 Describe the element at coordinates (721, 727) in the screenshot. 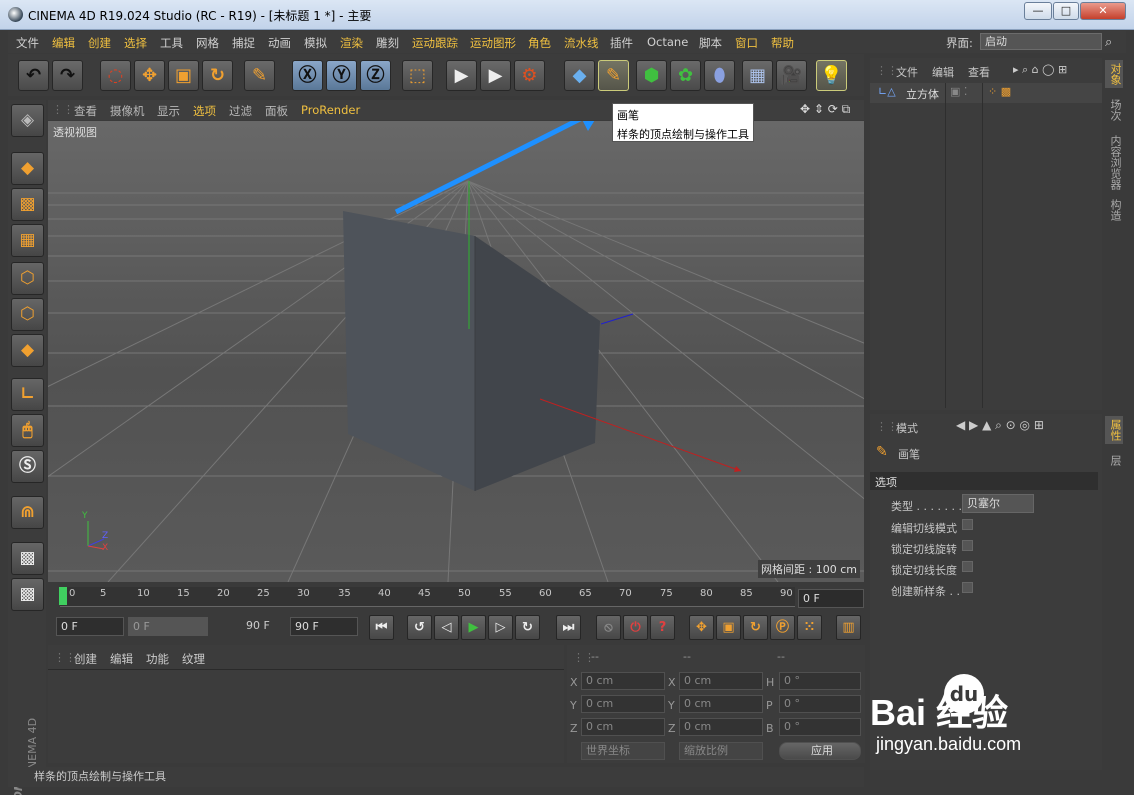

I see `size-z-field: 0 cm` at that location.